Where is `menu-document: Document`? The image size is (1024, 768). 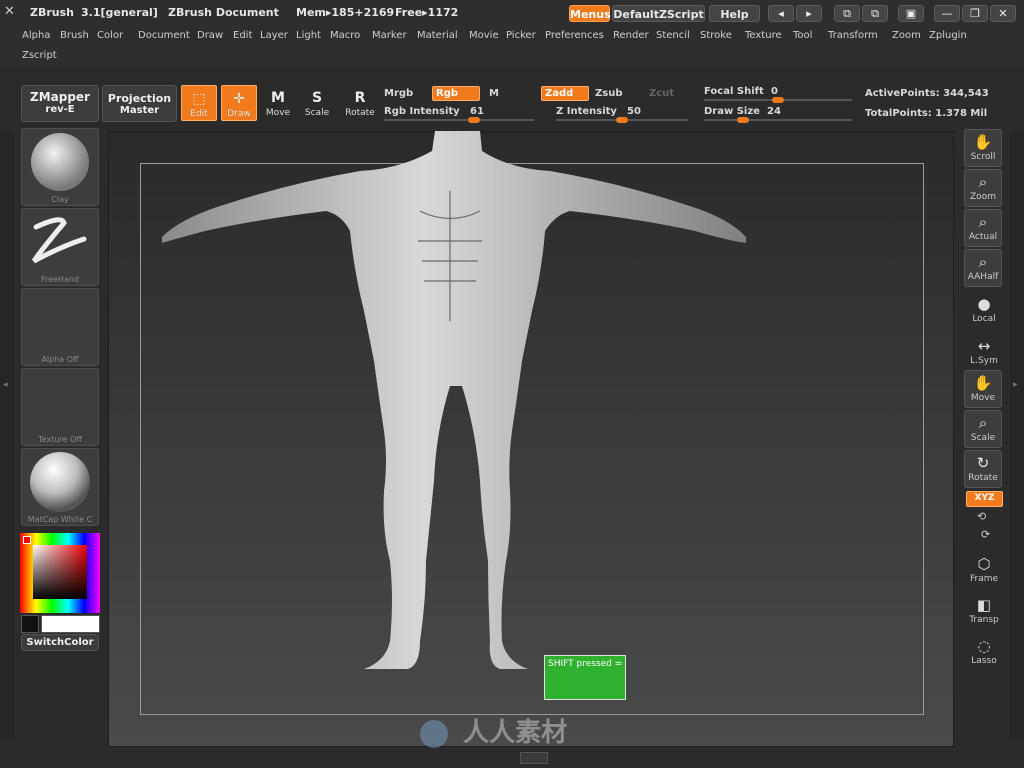 menu-document: Document is located at coordinates (164, 35).